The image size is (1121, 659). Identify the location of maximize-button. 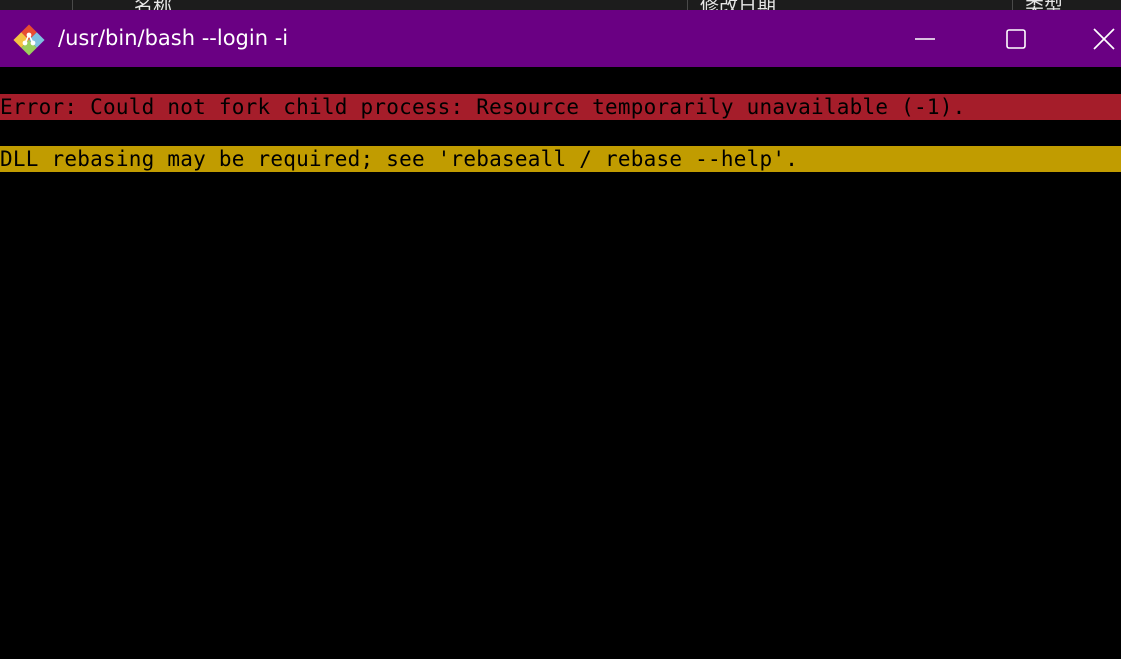
(1016, 38).